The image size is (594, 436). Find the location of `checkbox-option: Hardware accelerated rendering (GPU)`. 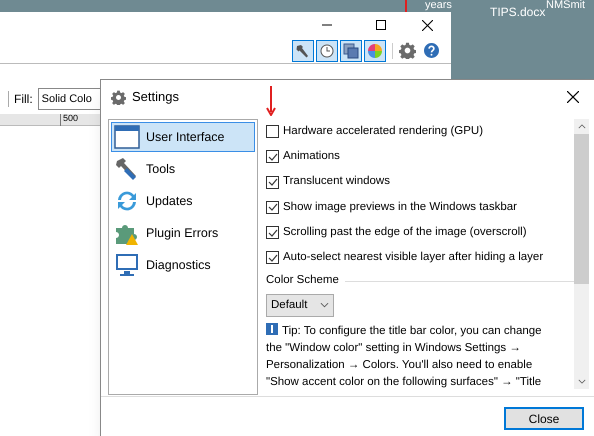

checkbox-option: Hardware accelerated rendering (GPU) is located at coordinates (420, 131).